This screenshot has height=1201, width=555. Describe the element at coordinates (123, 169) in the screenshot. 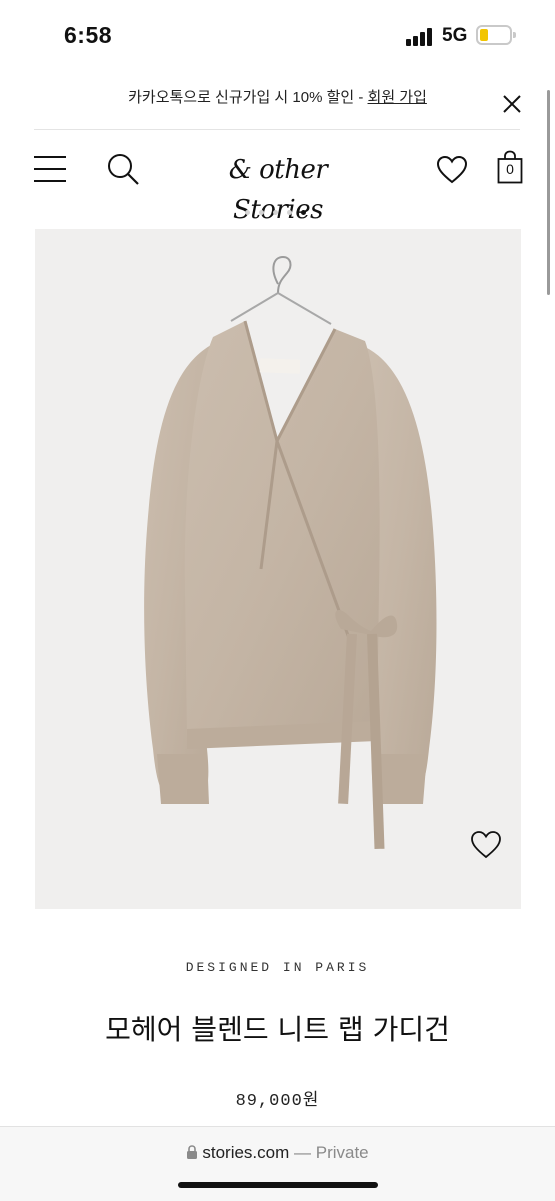

I see `search-icon` at that location.